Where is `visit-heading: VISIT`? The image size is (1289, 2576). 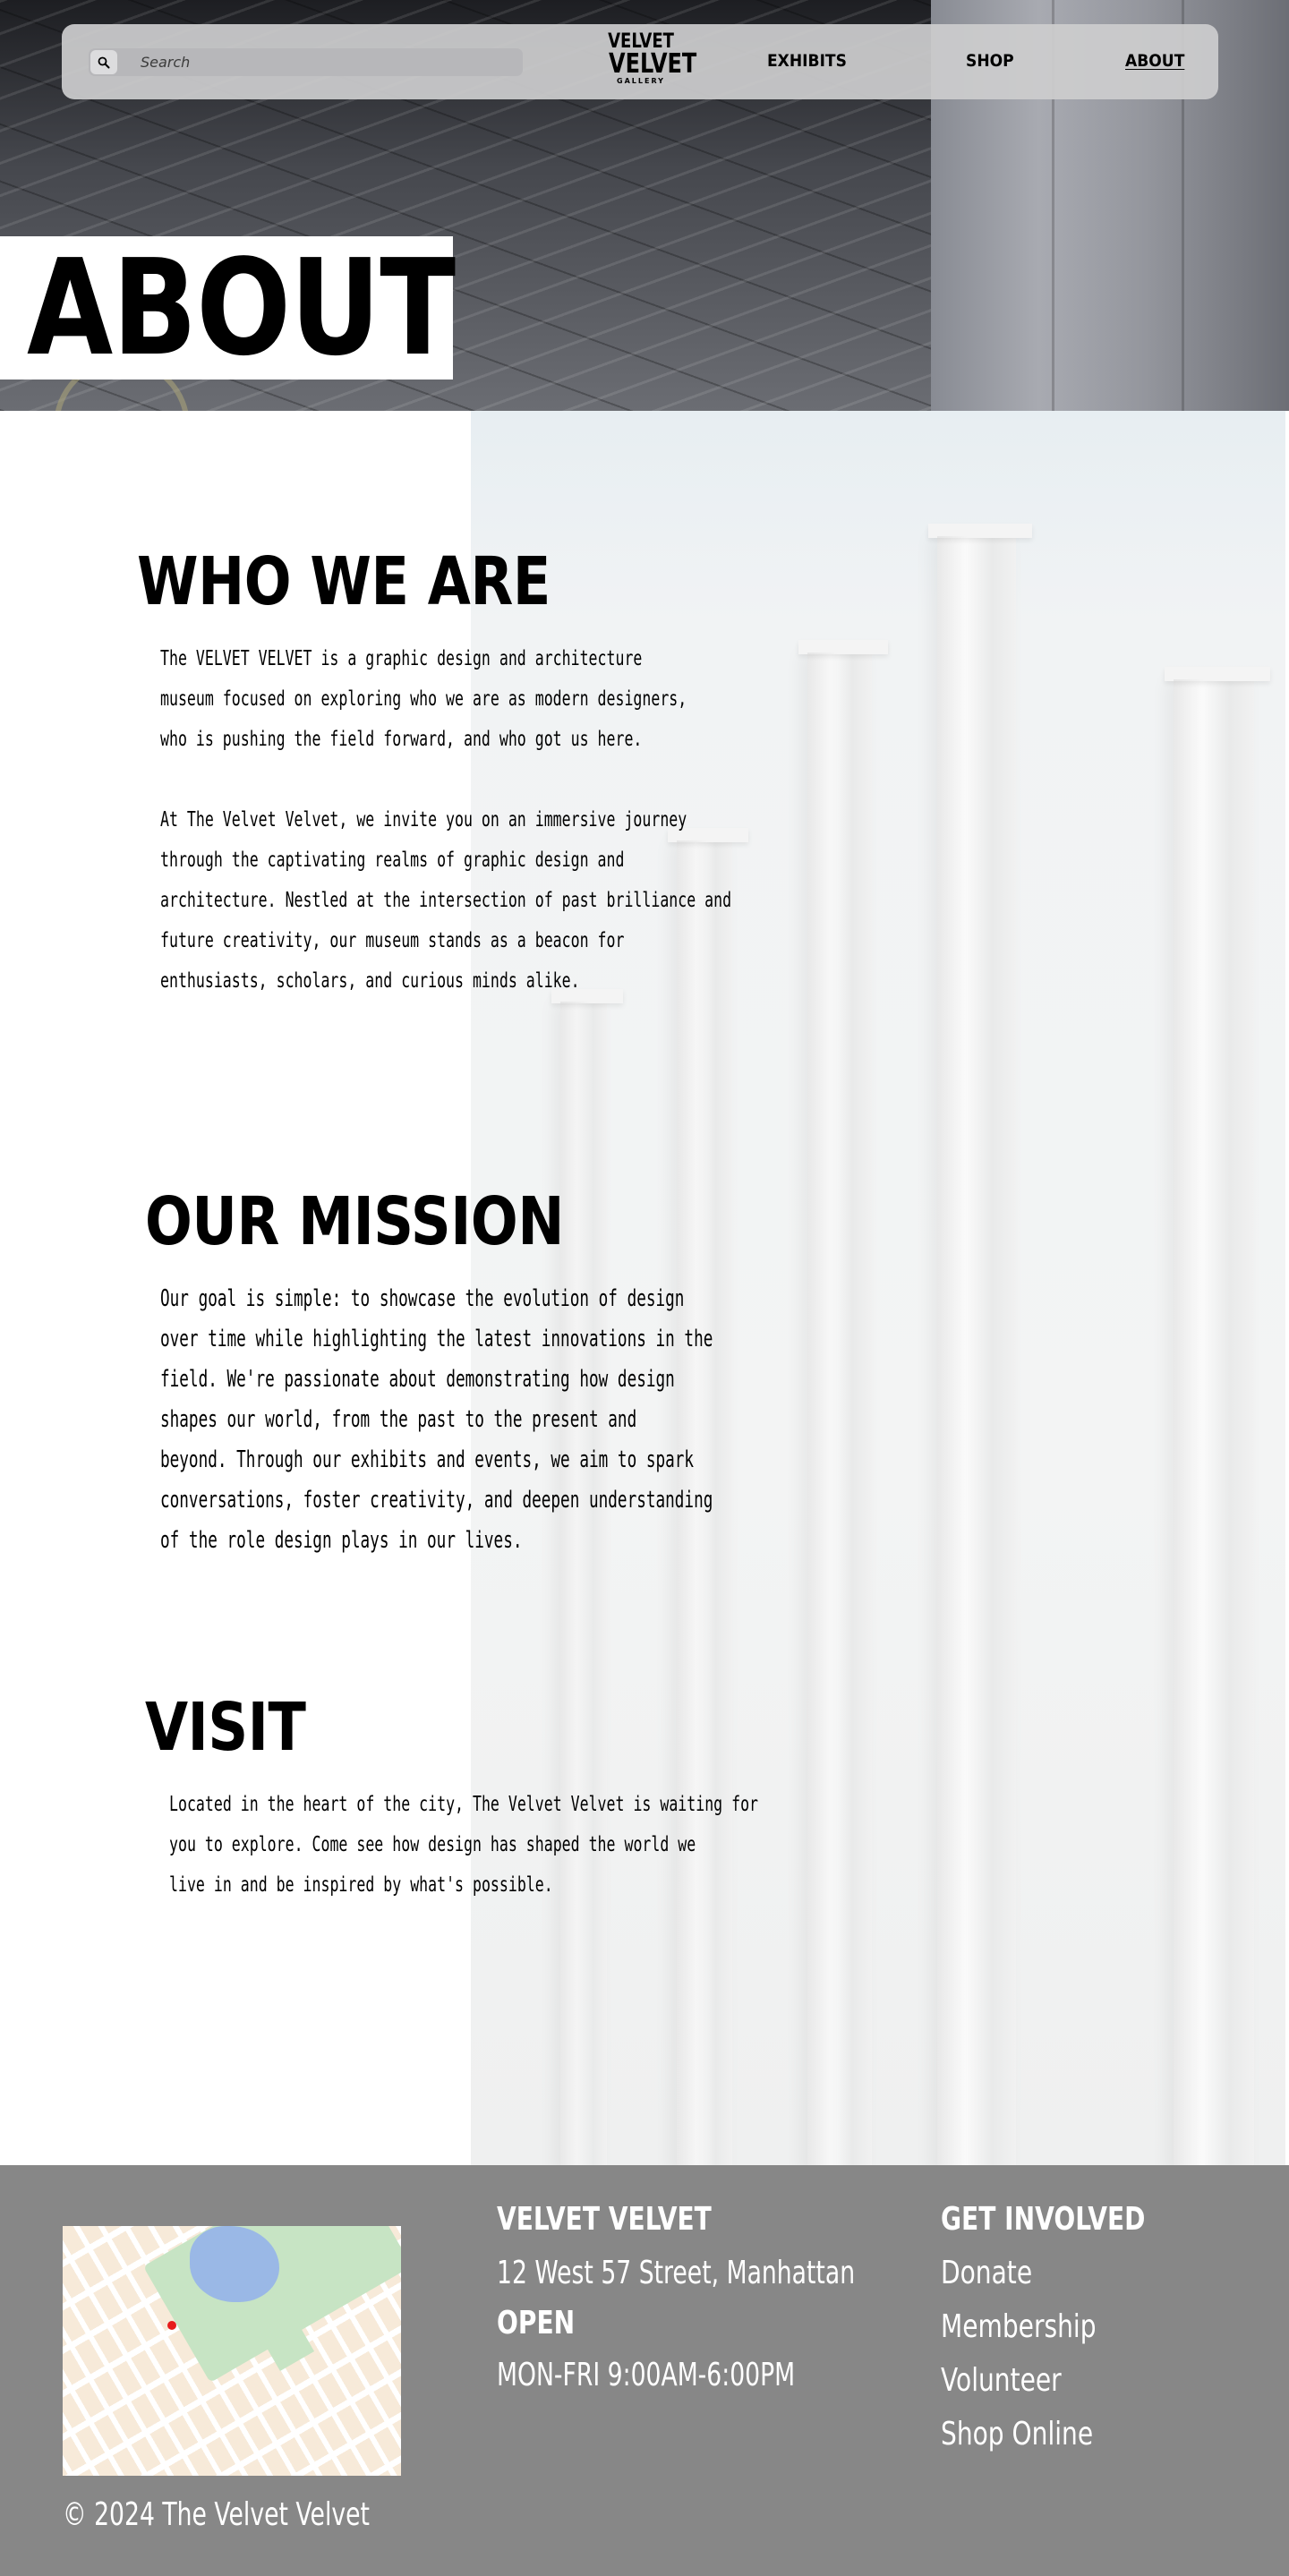 visit-heading: VISIT is located at coordinates (226, 1727).